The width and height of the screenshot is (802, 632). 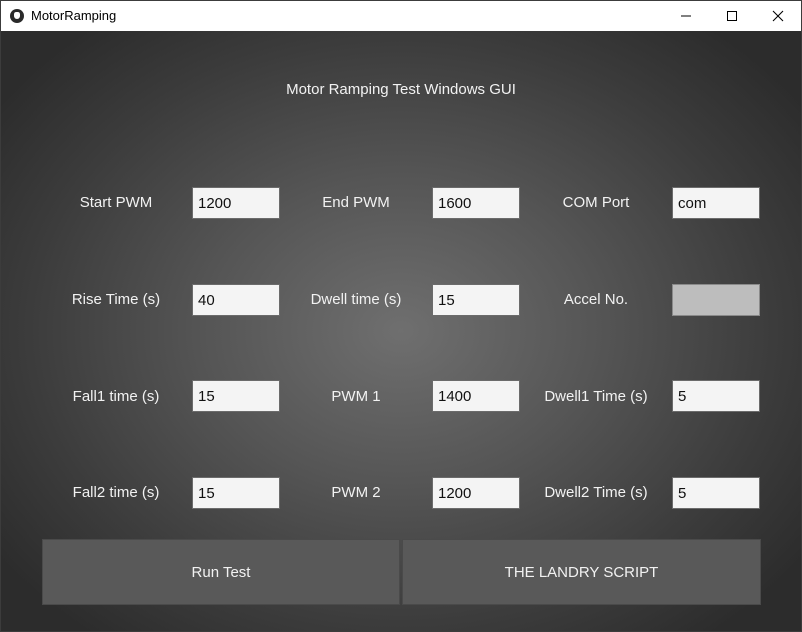 I want to click on minimize-button, so click(x=686, y=16).